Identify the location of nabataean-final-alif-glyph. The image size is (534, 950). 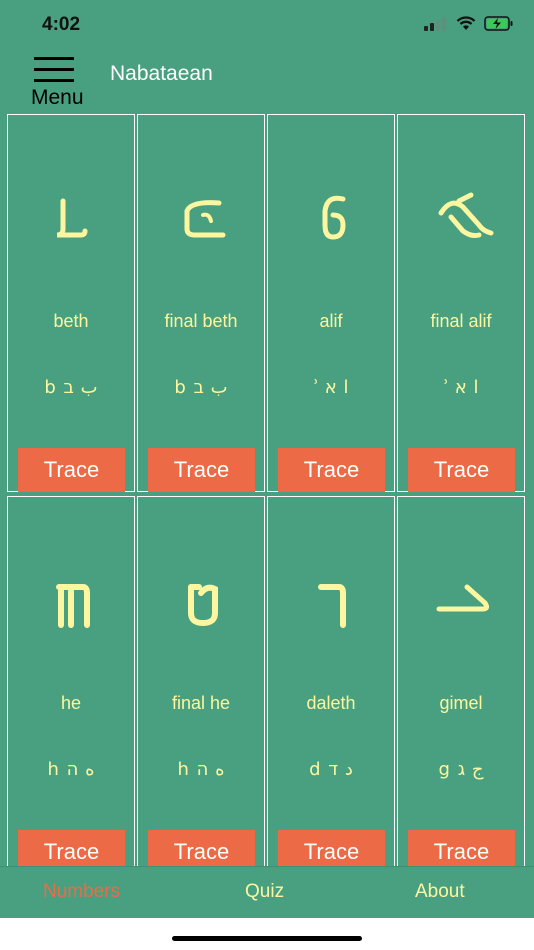
(461, 216).